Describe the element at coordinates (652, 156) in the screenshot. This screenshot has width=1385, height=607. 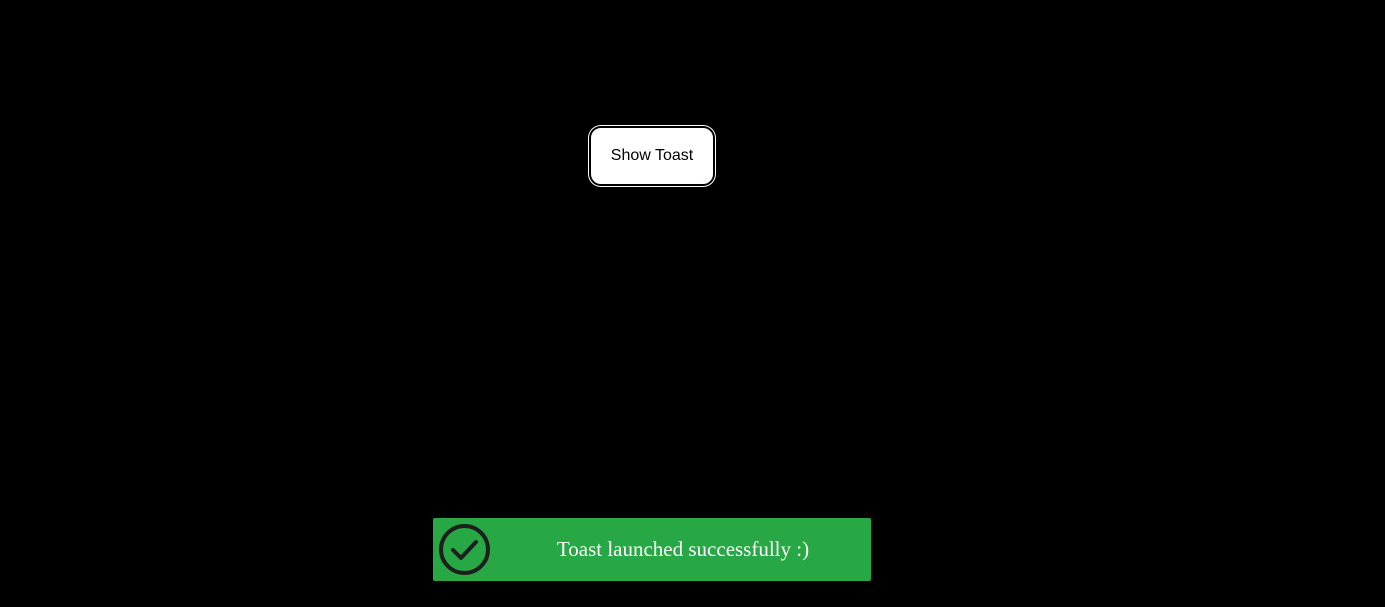
I see `show-toast-button: Show Toast` at that location.